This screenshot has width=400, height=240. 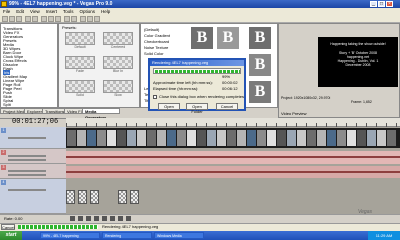 I want to click on list-item: (Default), so click(x=151, y=29).